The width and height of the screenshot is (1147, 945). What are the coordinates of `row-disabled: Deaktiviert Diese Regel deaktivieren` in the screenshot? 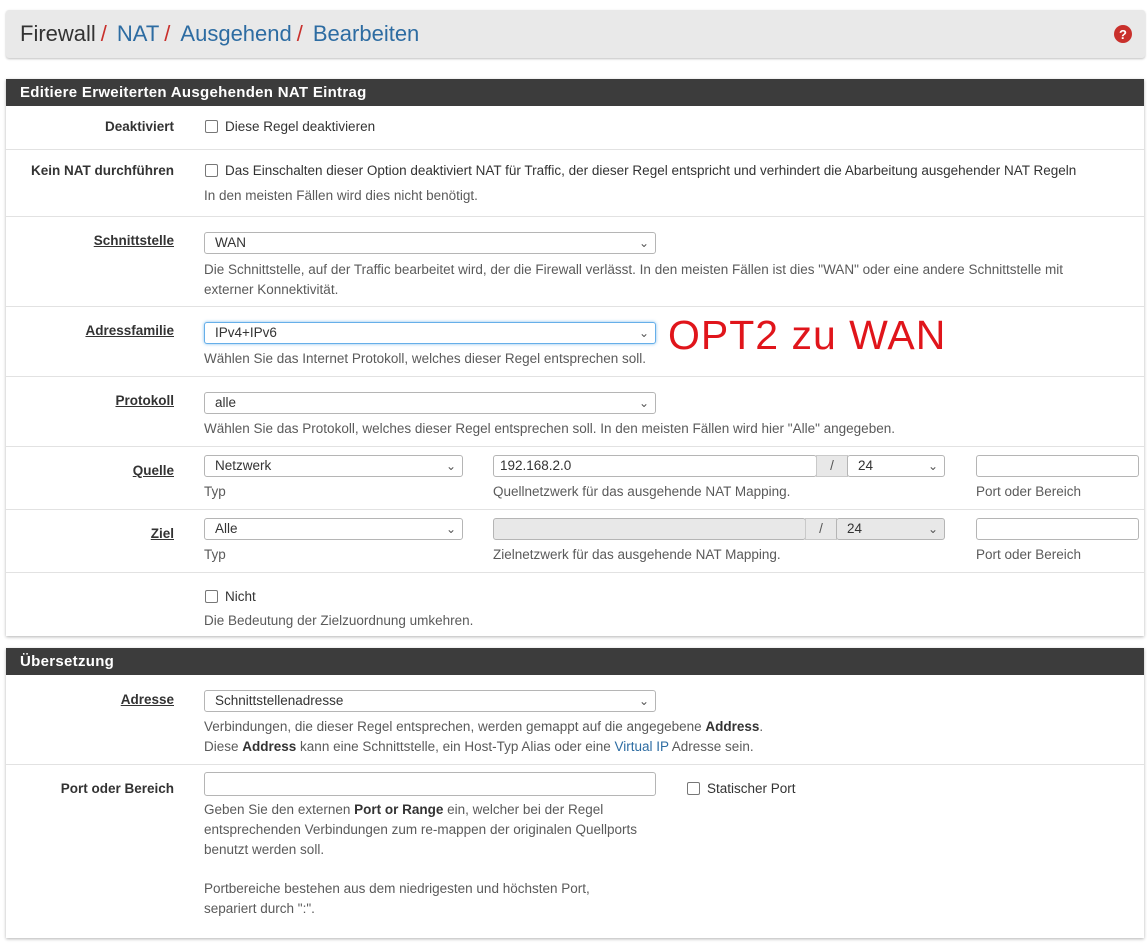 It's located at (575, 128).